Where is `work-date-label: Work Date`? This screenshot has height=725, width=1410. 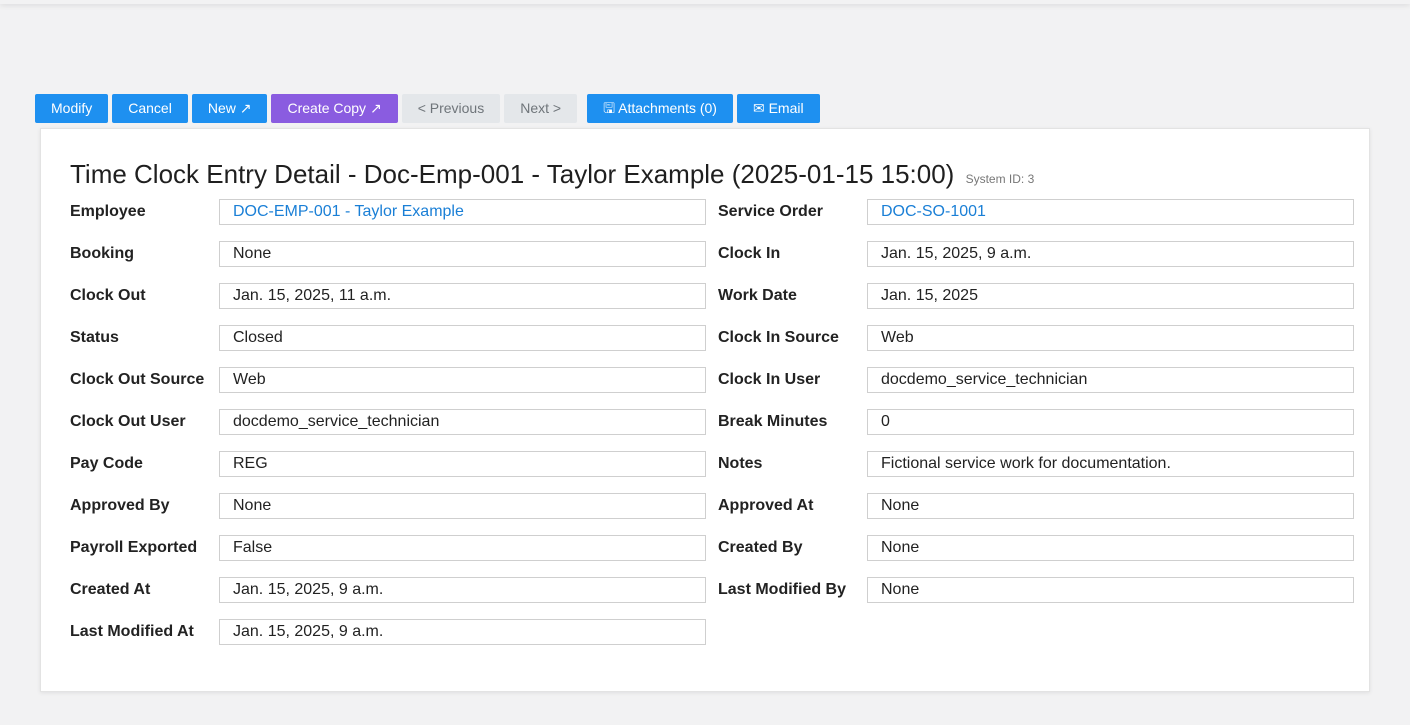 work-date-label: Work Date is located at coordinates (757, 295).